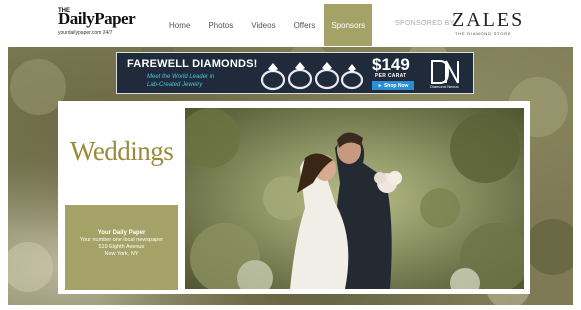  I want to click on info-name: Your Daily Paper, so click(121, 233).